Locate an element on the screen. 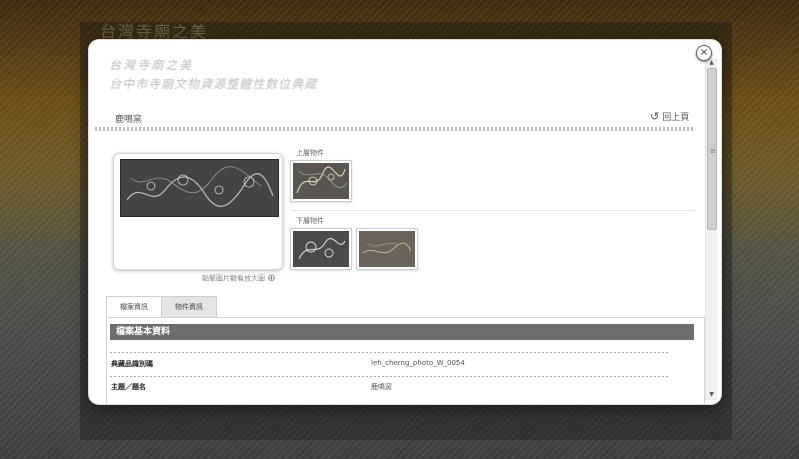 The height and width of the screenshot is (459, 799). back-button: ↺ 回上頁 is located at coordinates (669, 116).